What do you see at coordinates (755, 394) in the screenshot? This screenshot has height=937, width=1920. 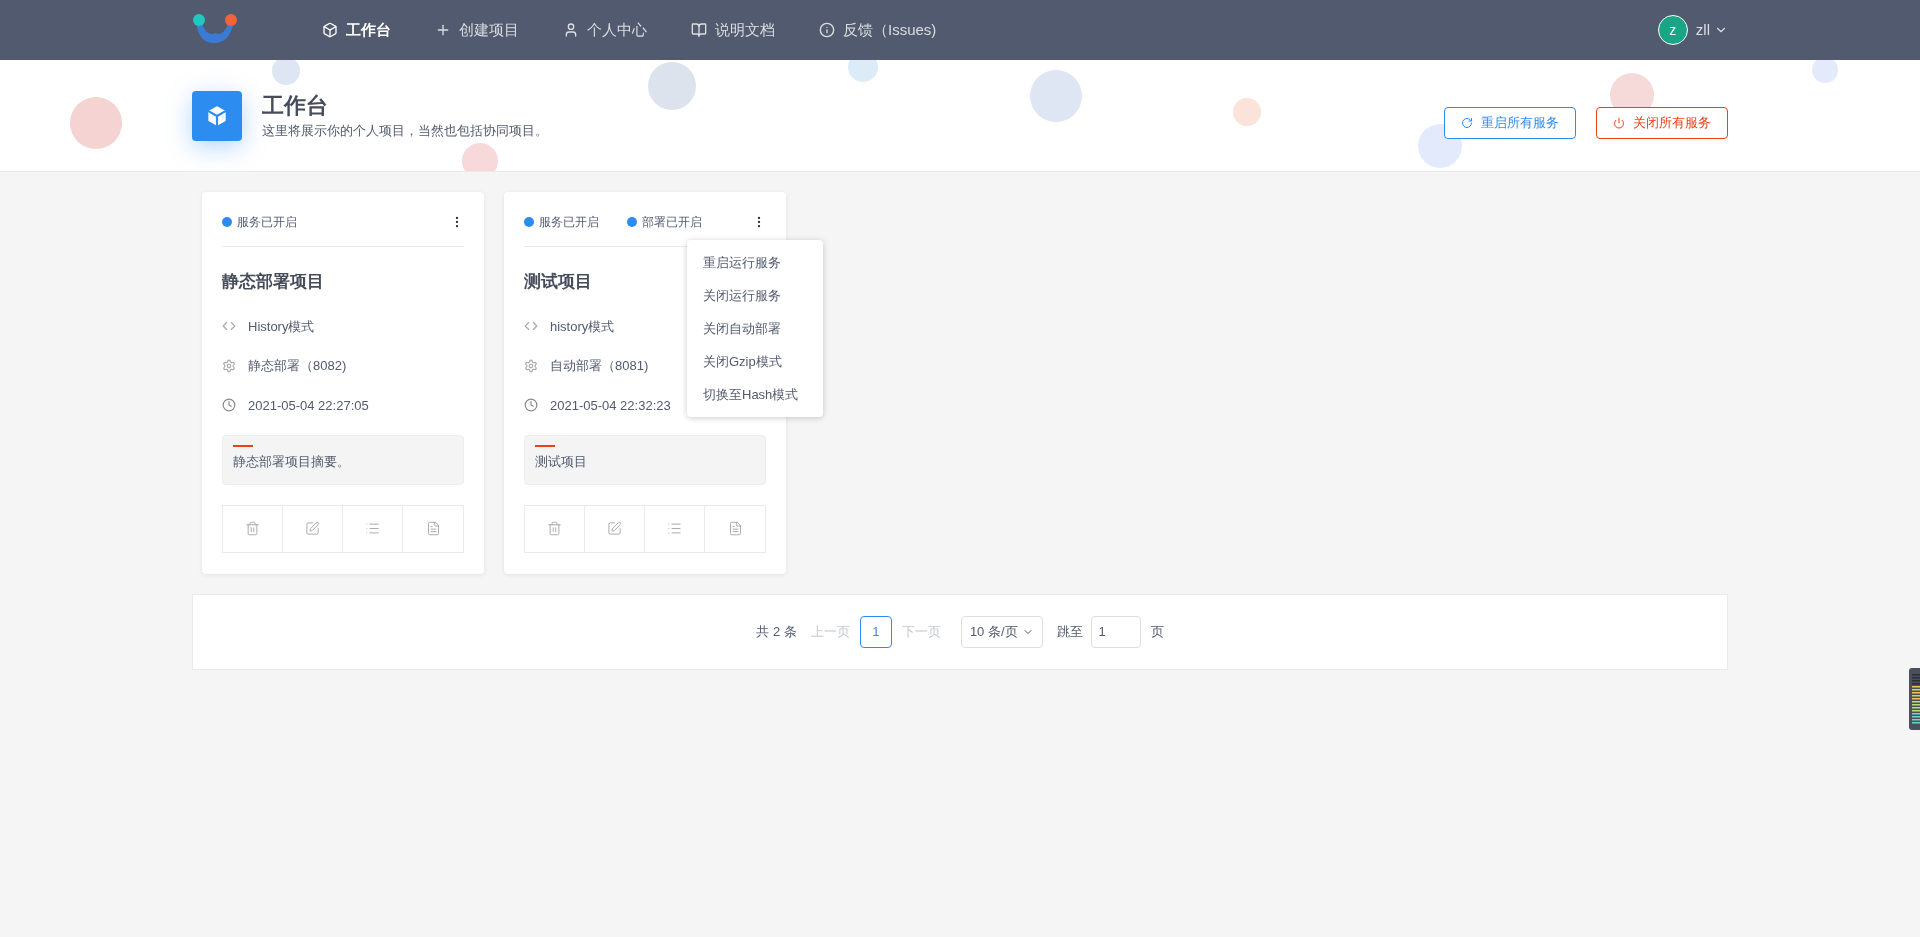 I see `menu-item: 切换至Hash模式` at bounding box center [755, 394].